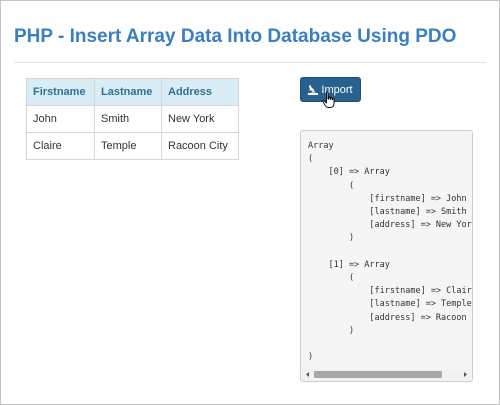 The width and height of the screenshot is (500, 405). Describe the element at coordinates (60, 146) in the screenshot. I see `cell-firstname: Claire` at that location.